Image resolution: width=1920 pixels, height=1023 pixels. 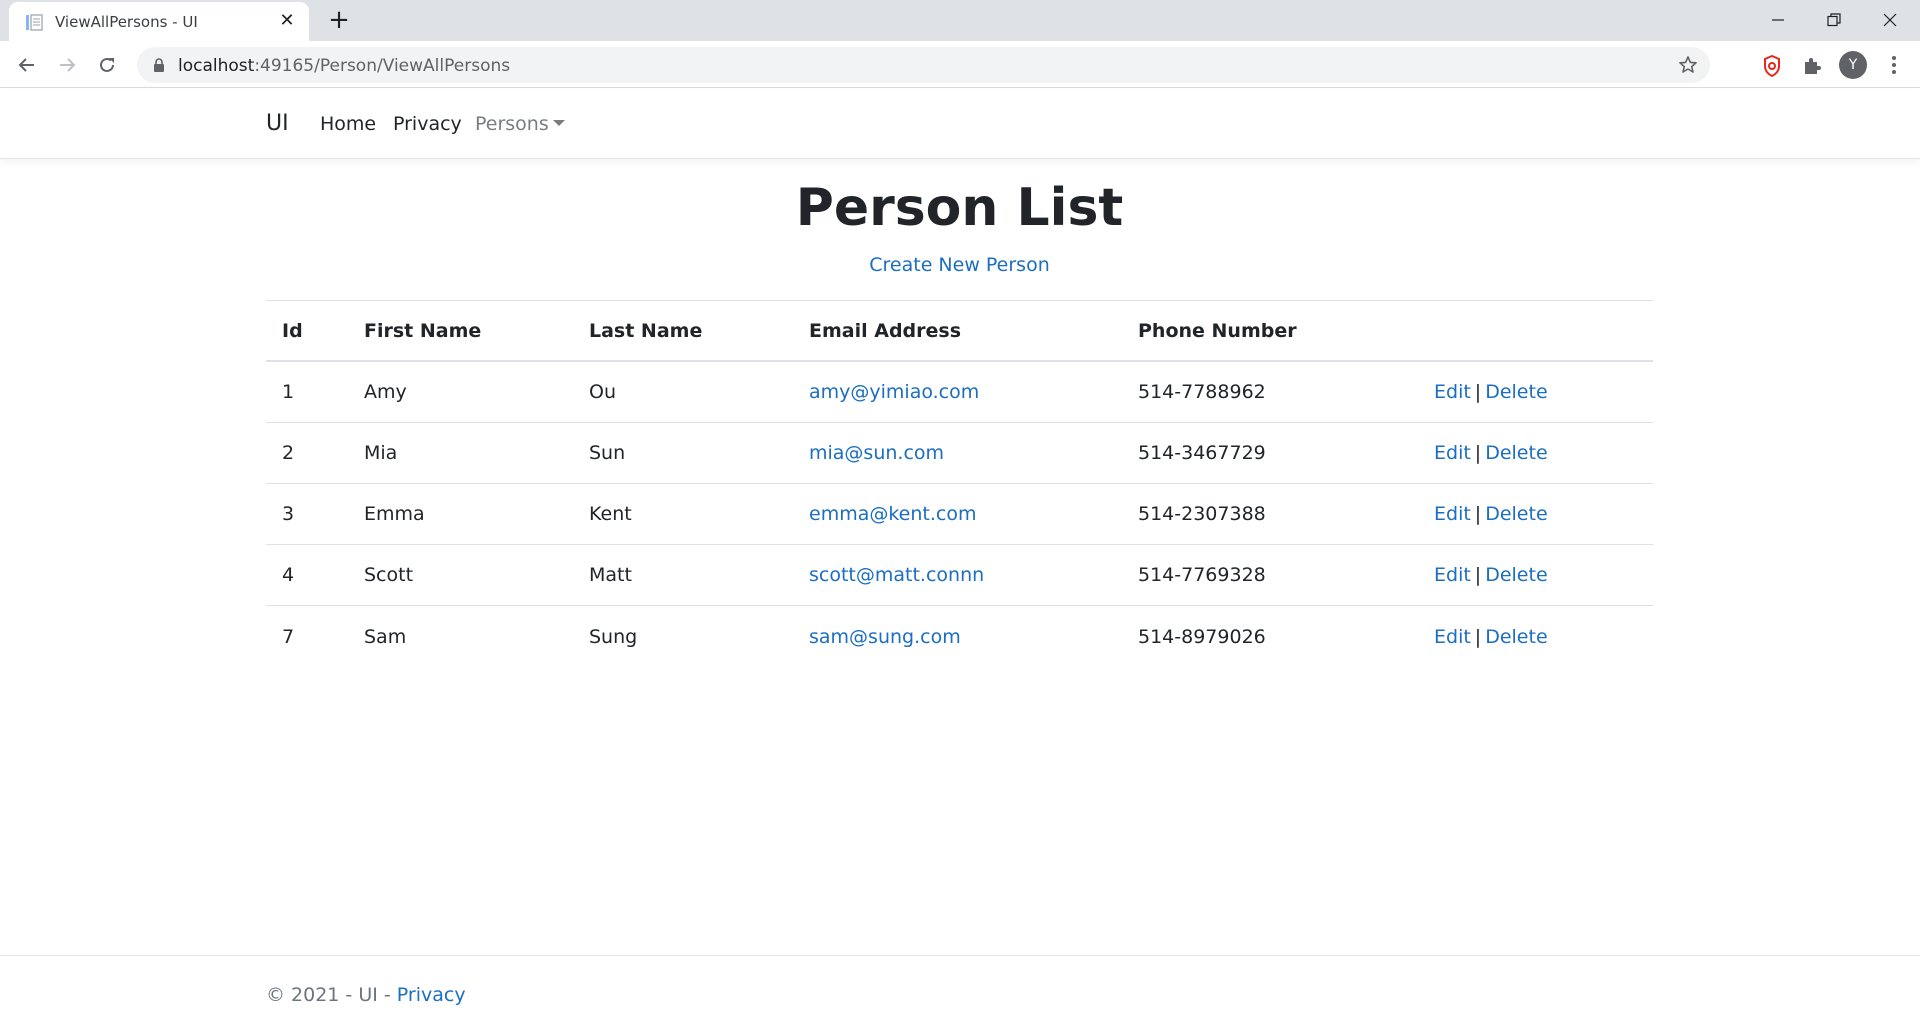 I want to click on site-navbar: UI Home Privacy Persons, so click(x=960, y=124).